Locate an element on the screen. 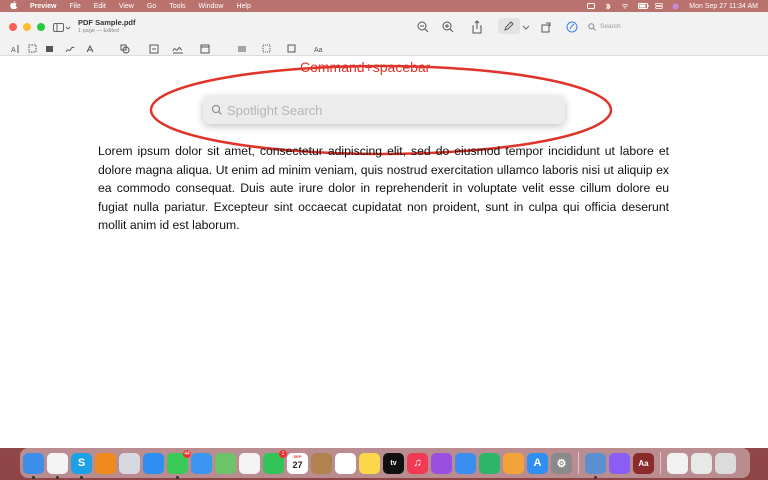 The height and width of the screenshot is (480, 768). menu-window: Window is located at coordinates (211, 6).